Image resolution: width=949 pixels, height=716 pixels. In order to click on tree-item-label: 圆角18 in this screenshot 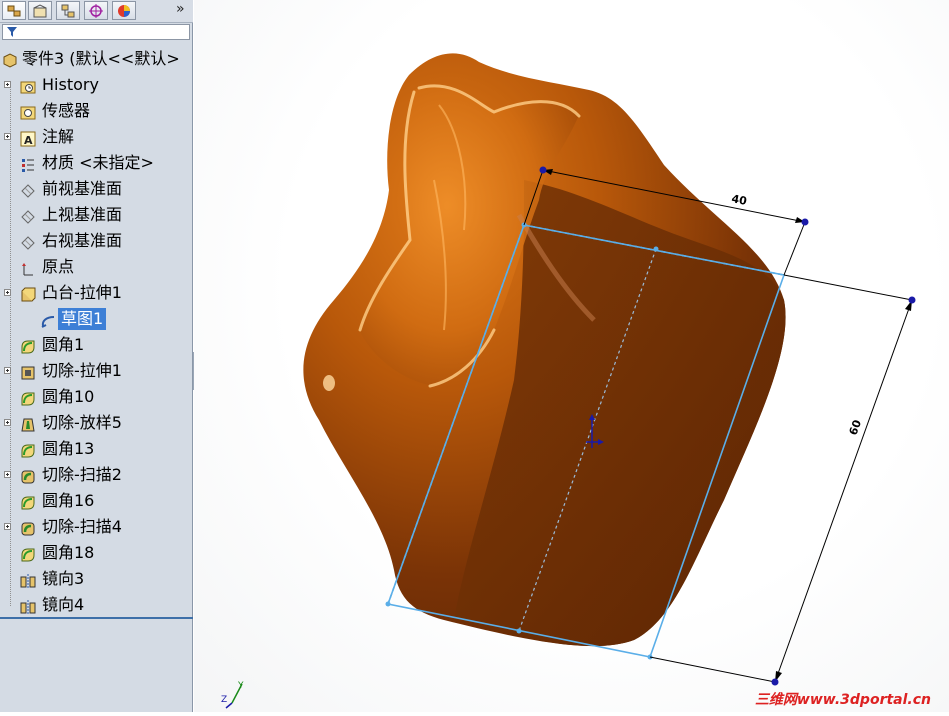, I will do `click(68, 552)`.